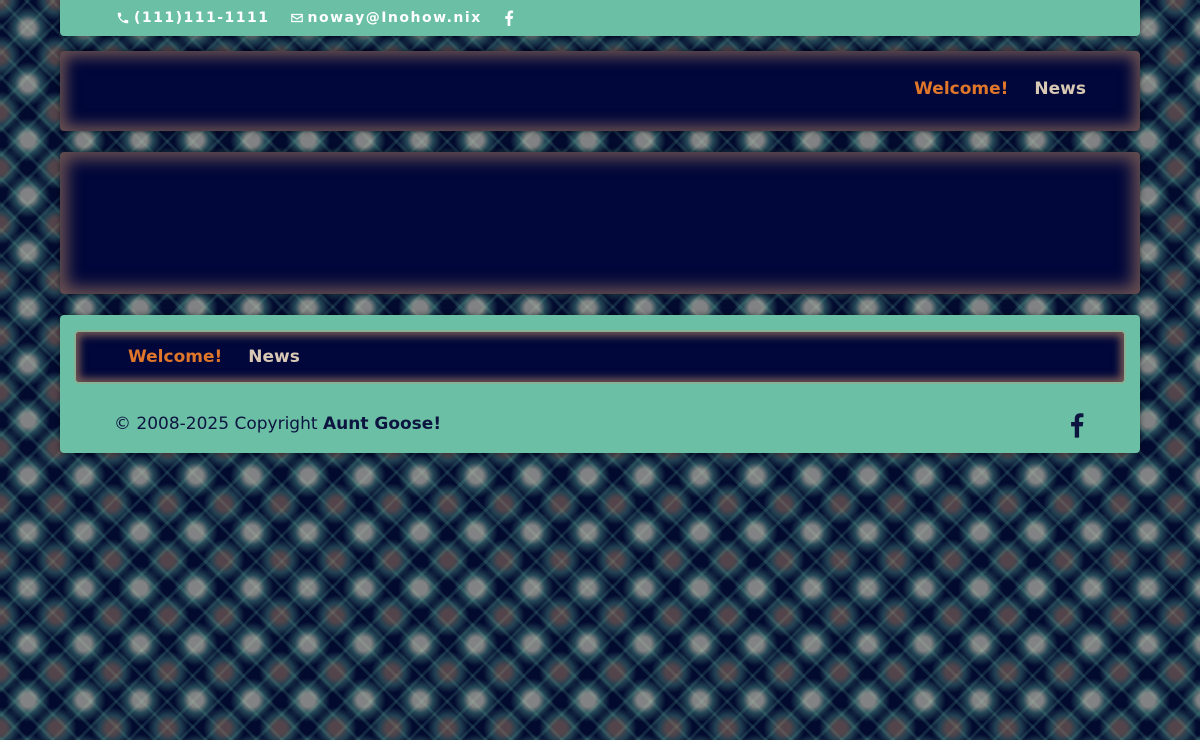  I want to click on footer-nav: Welcome! News, so click(600, 357).